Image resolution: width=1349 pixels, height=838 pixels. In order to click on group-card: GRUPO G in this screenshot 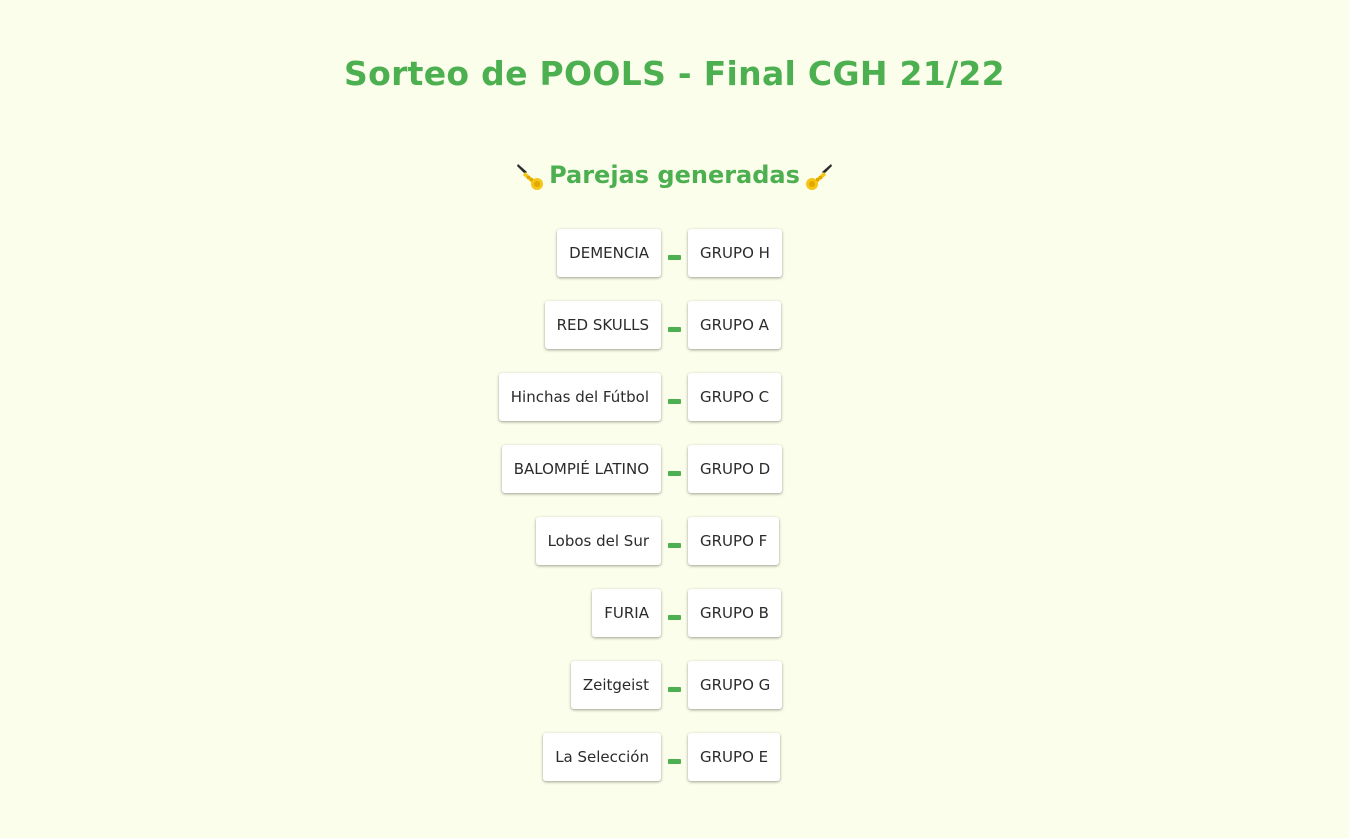, I will do `click(735, 685)`.